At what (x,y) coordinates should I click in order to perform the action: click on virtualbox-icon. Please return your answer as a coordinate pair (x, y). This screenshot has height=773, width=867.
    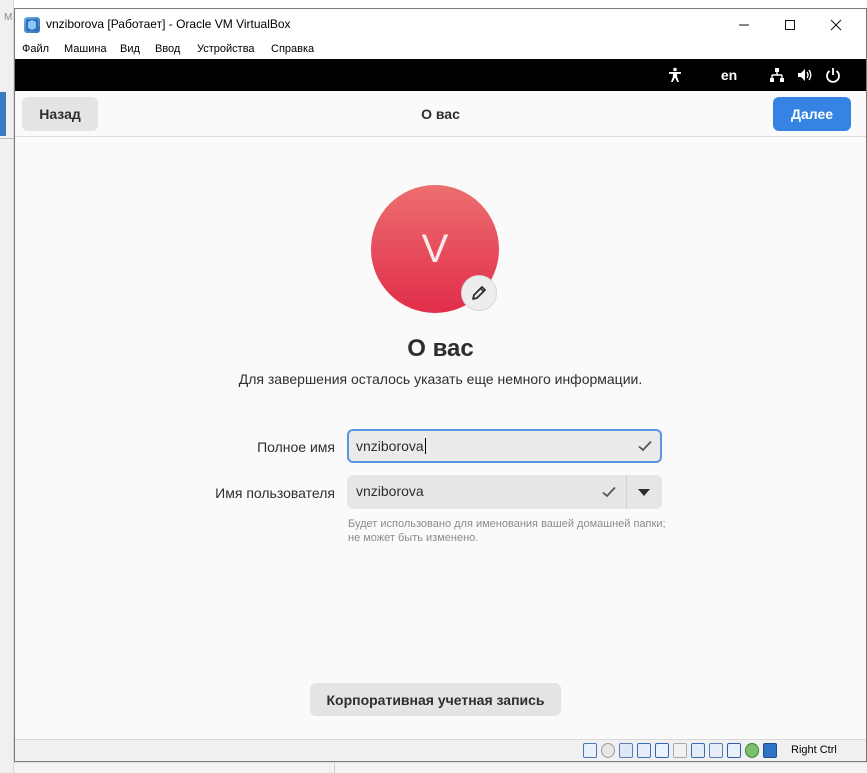
    Looking at the image, I should click on (32, 25).